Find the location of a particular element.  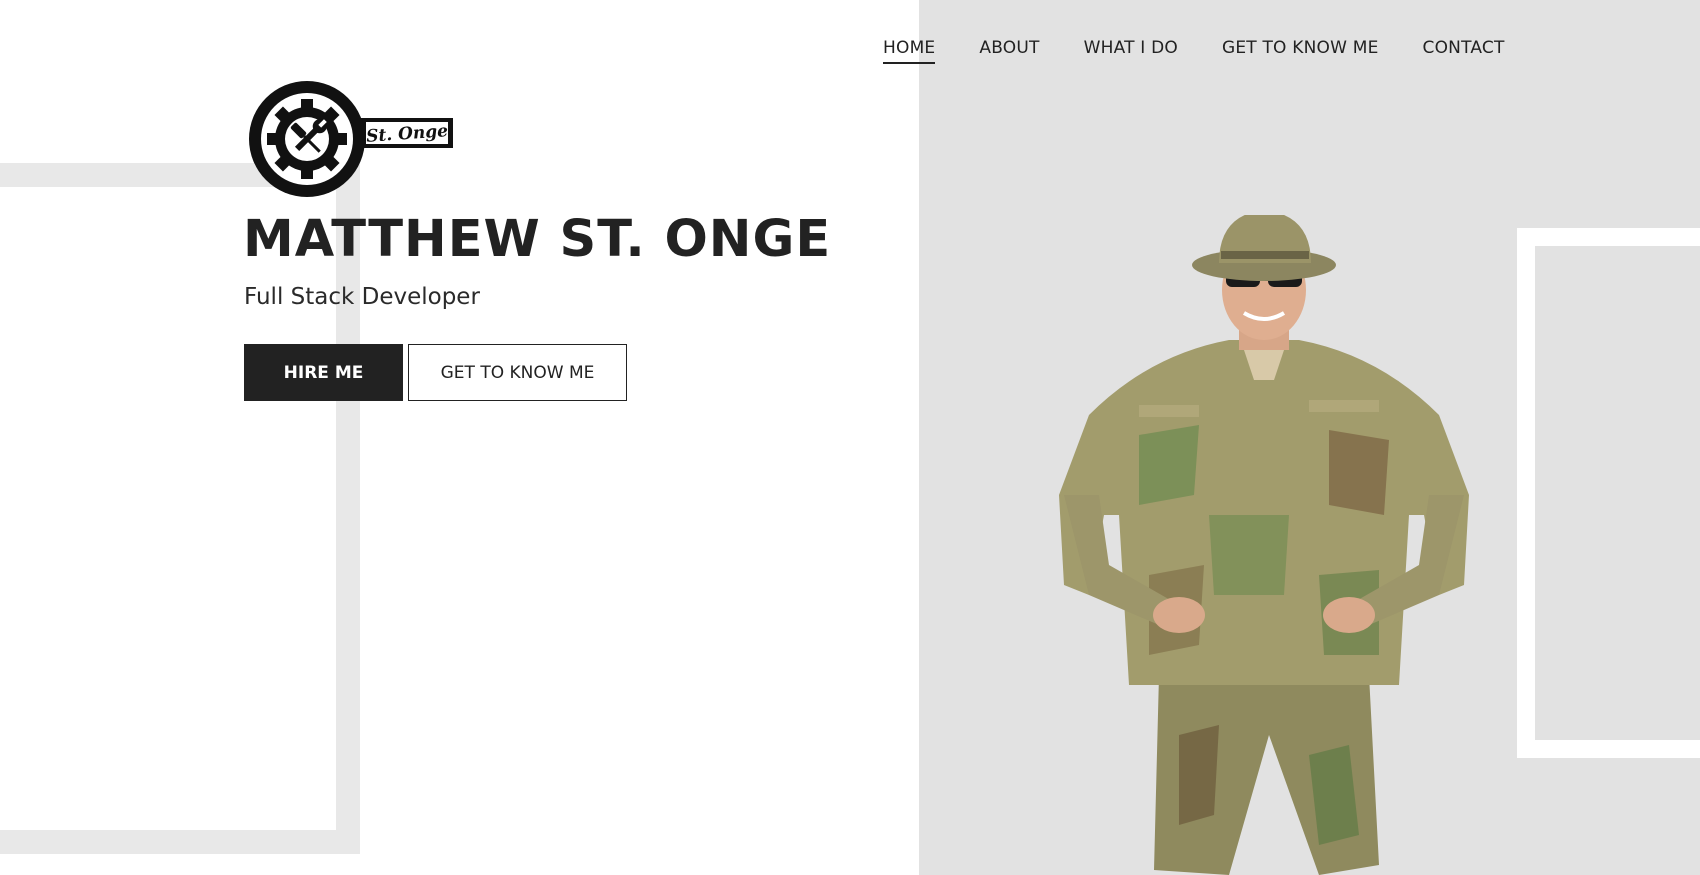

site-logo: St. Onge is located at coordinates (355, 139).